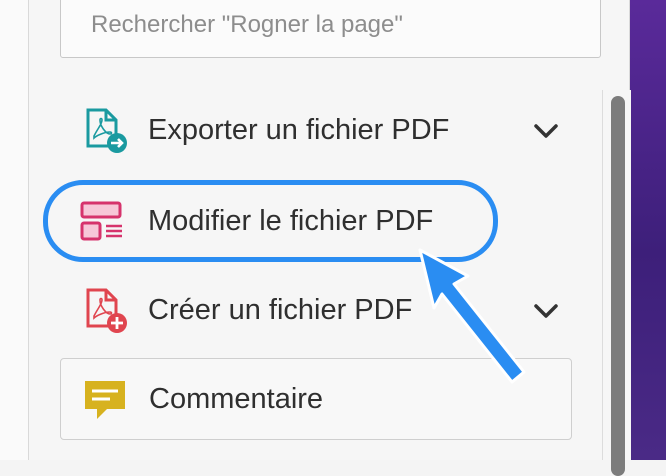  What do you see at coordinates (618, 286) in the screenshot?
I see `scrollbar-thumb` at bounding box center [618, 286].